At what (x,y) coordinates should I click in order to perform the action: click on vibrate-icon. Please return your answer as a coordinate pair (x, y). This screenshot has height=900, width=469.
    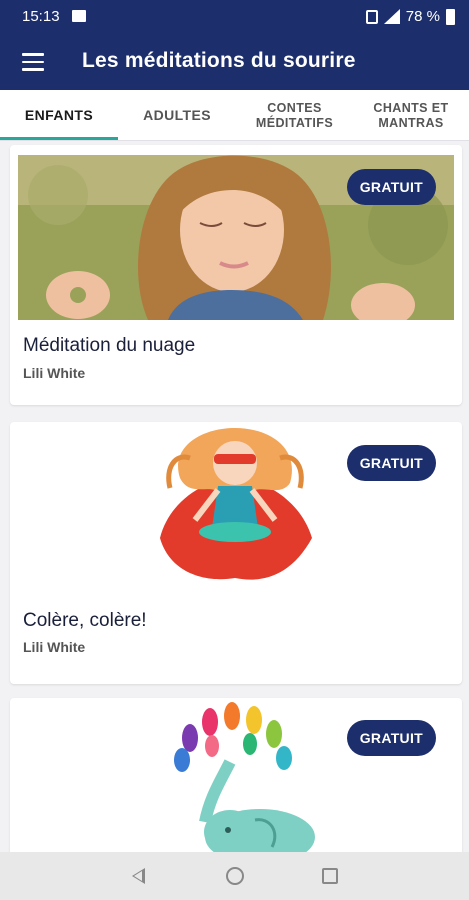
    Looking at the image, I should click on (371, 16).